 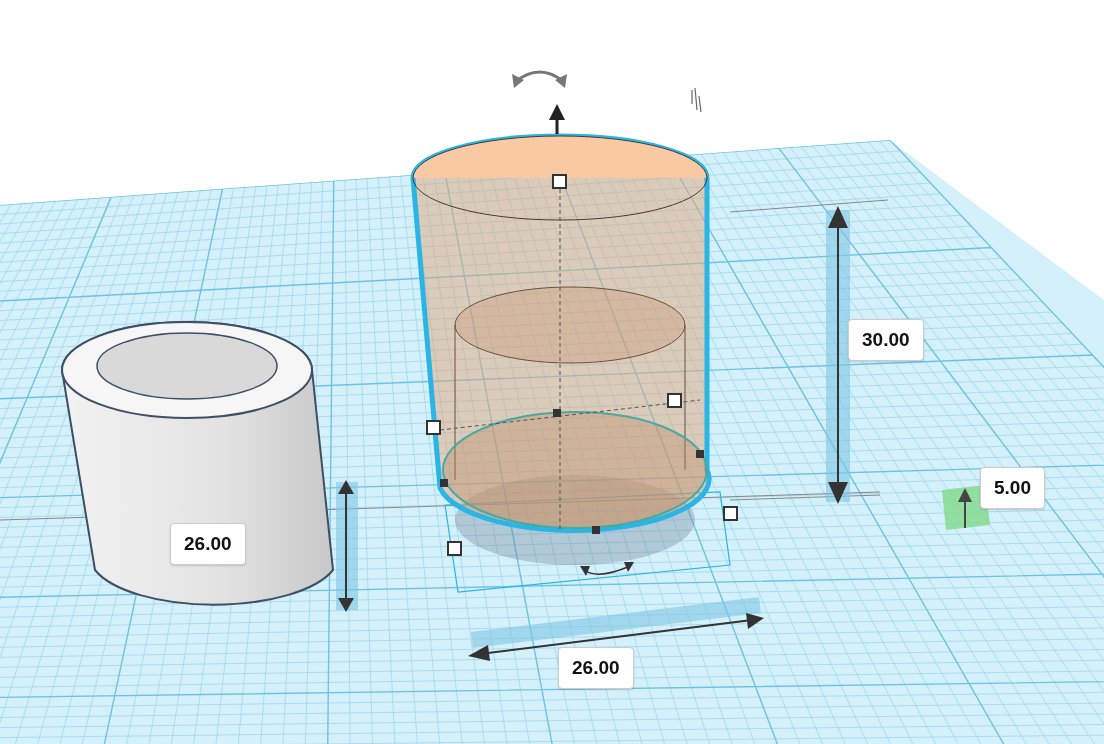 What do you see at coordinates (197, 463) in the screenshot?
I see `tube-shape` at bounding box center [197, 463].